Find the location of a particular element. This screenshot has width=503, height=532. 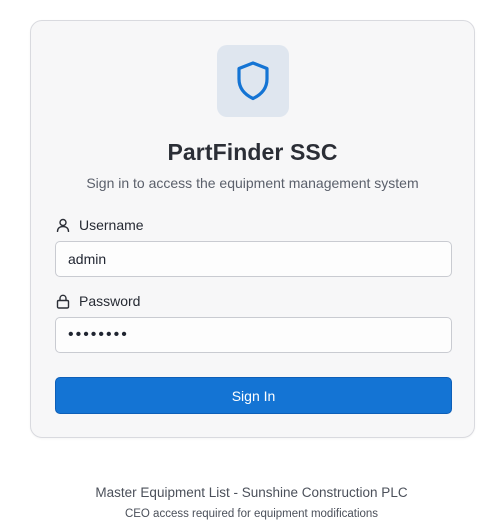

logo-badge is located at coordinates (253, 81).